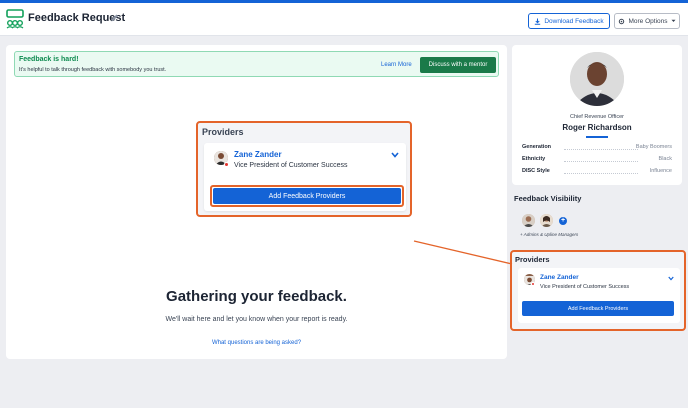 The image size is (688, 408). I want to click on add-providers-highlight: Add Feedback Providers, so click(307, 196).